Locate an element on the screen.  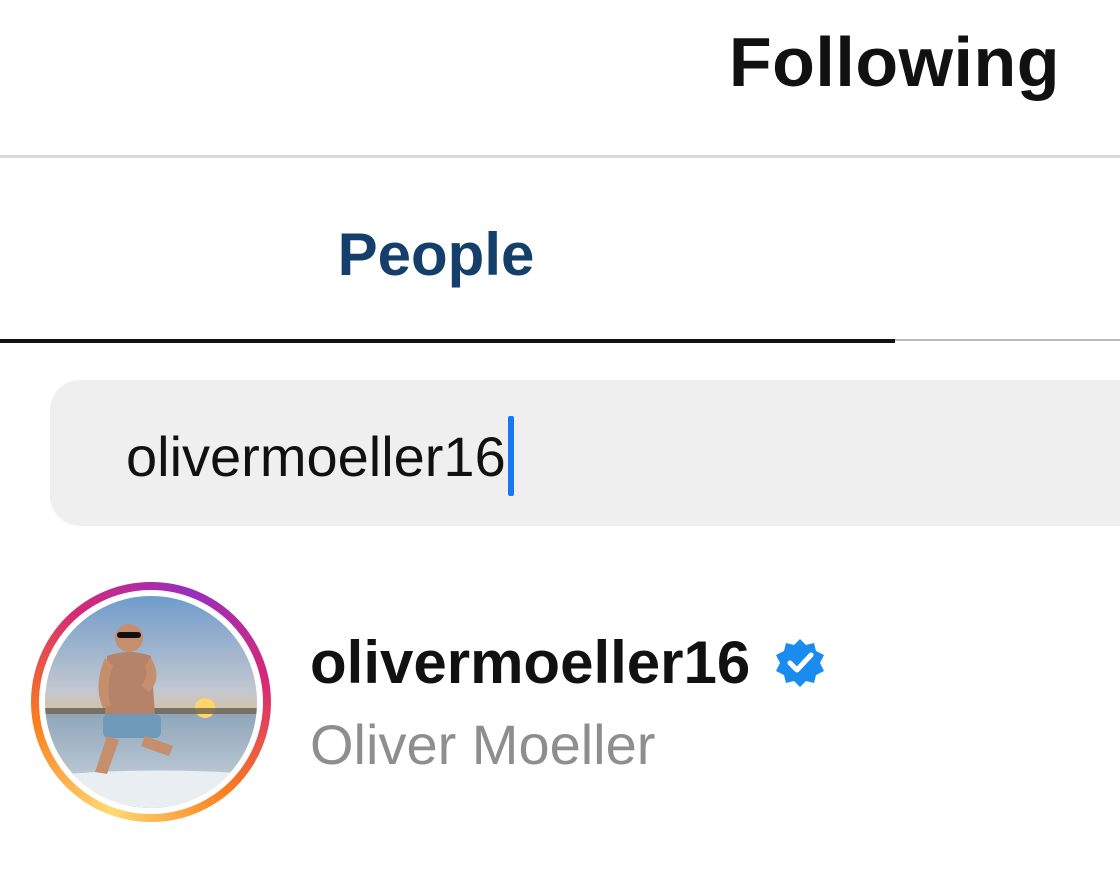
result-full-name: Oliver Moeller is located at coordinates (483, 744).